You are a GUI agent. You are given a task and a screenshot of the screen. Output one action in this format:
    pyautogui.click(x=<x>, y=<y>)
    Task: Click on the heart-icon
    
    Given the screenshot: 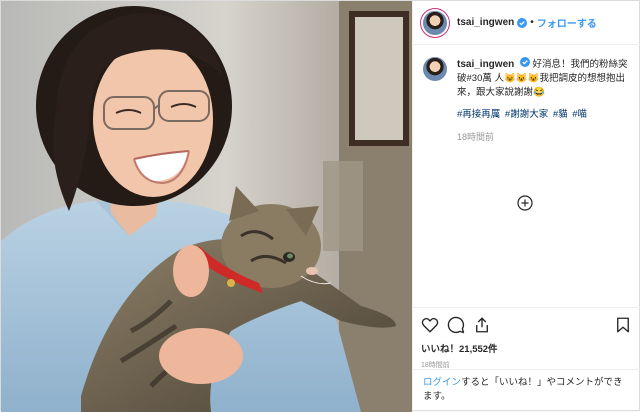 What is the action you would take?
    pyautogui.click(x=430, y=325)
    